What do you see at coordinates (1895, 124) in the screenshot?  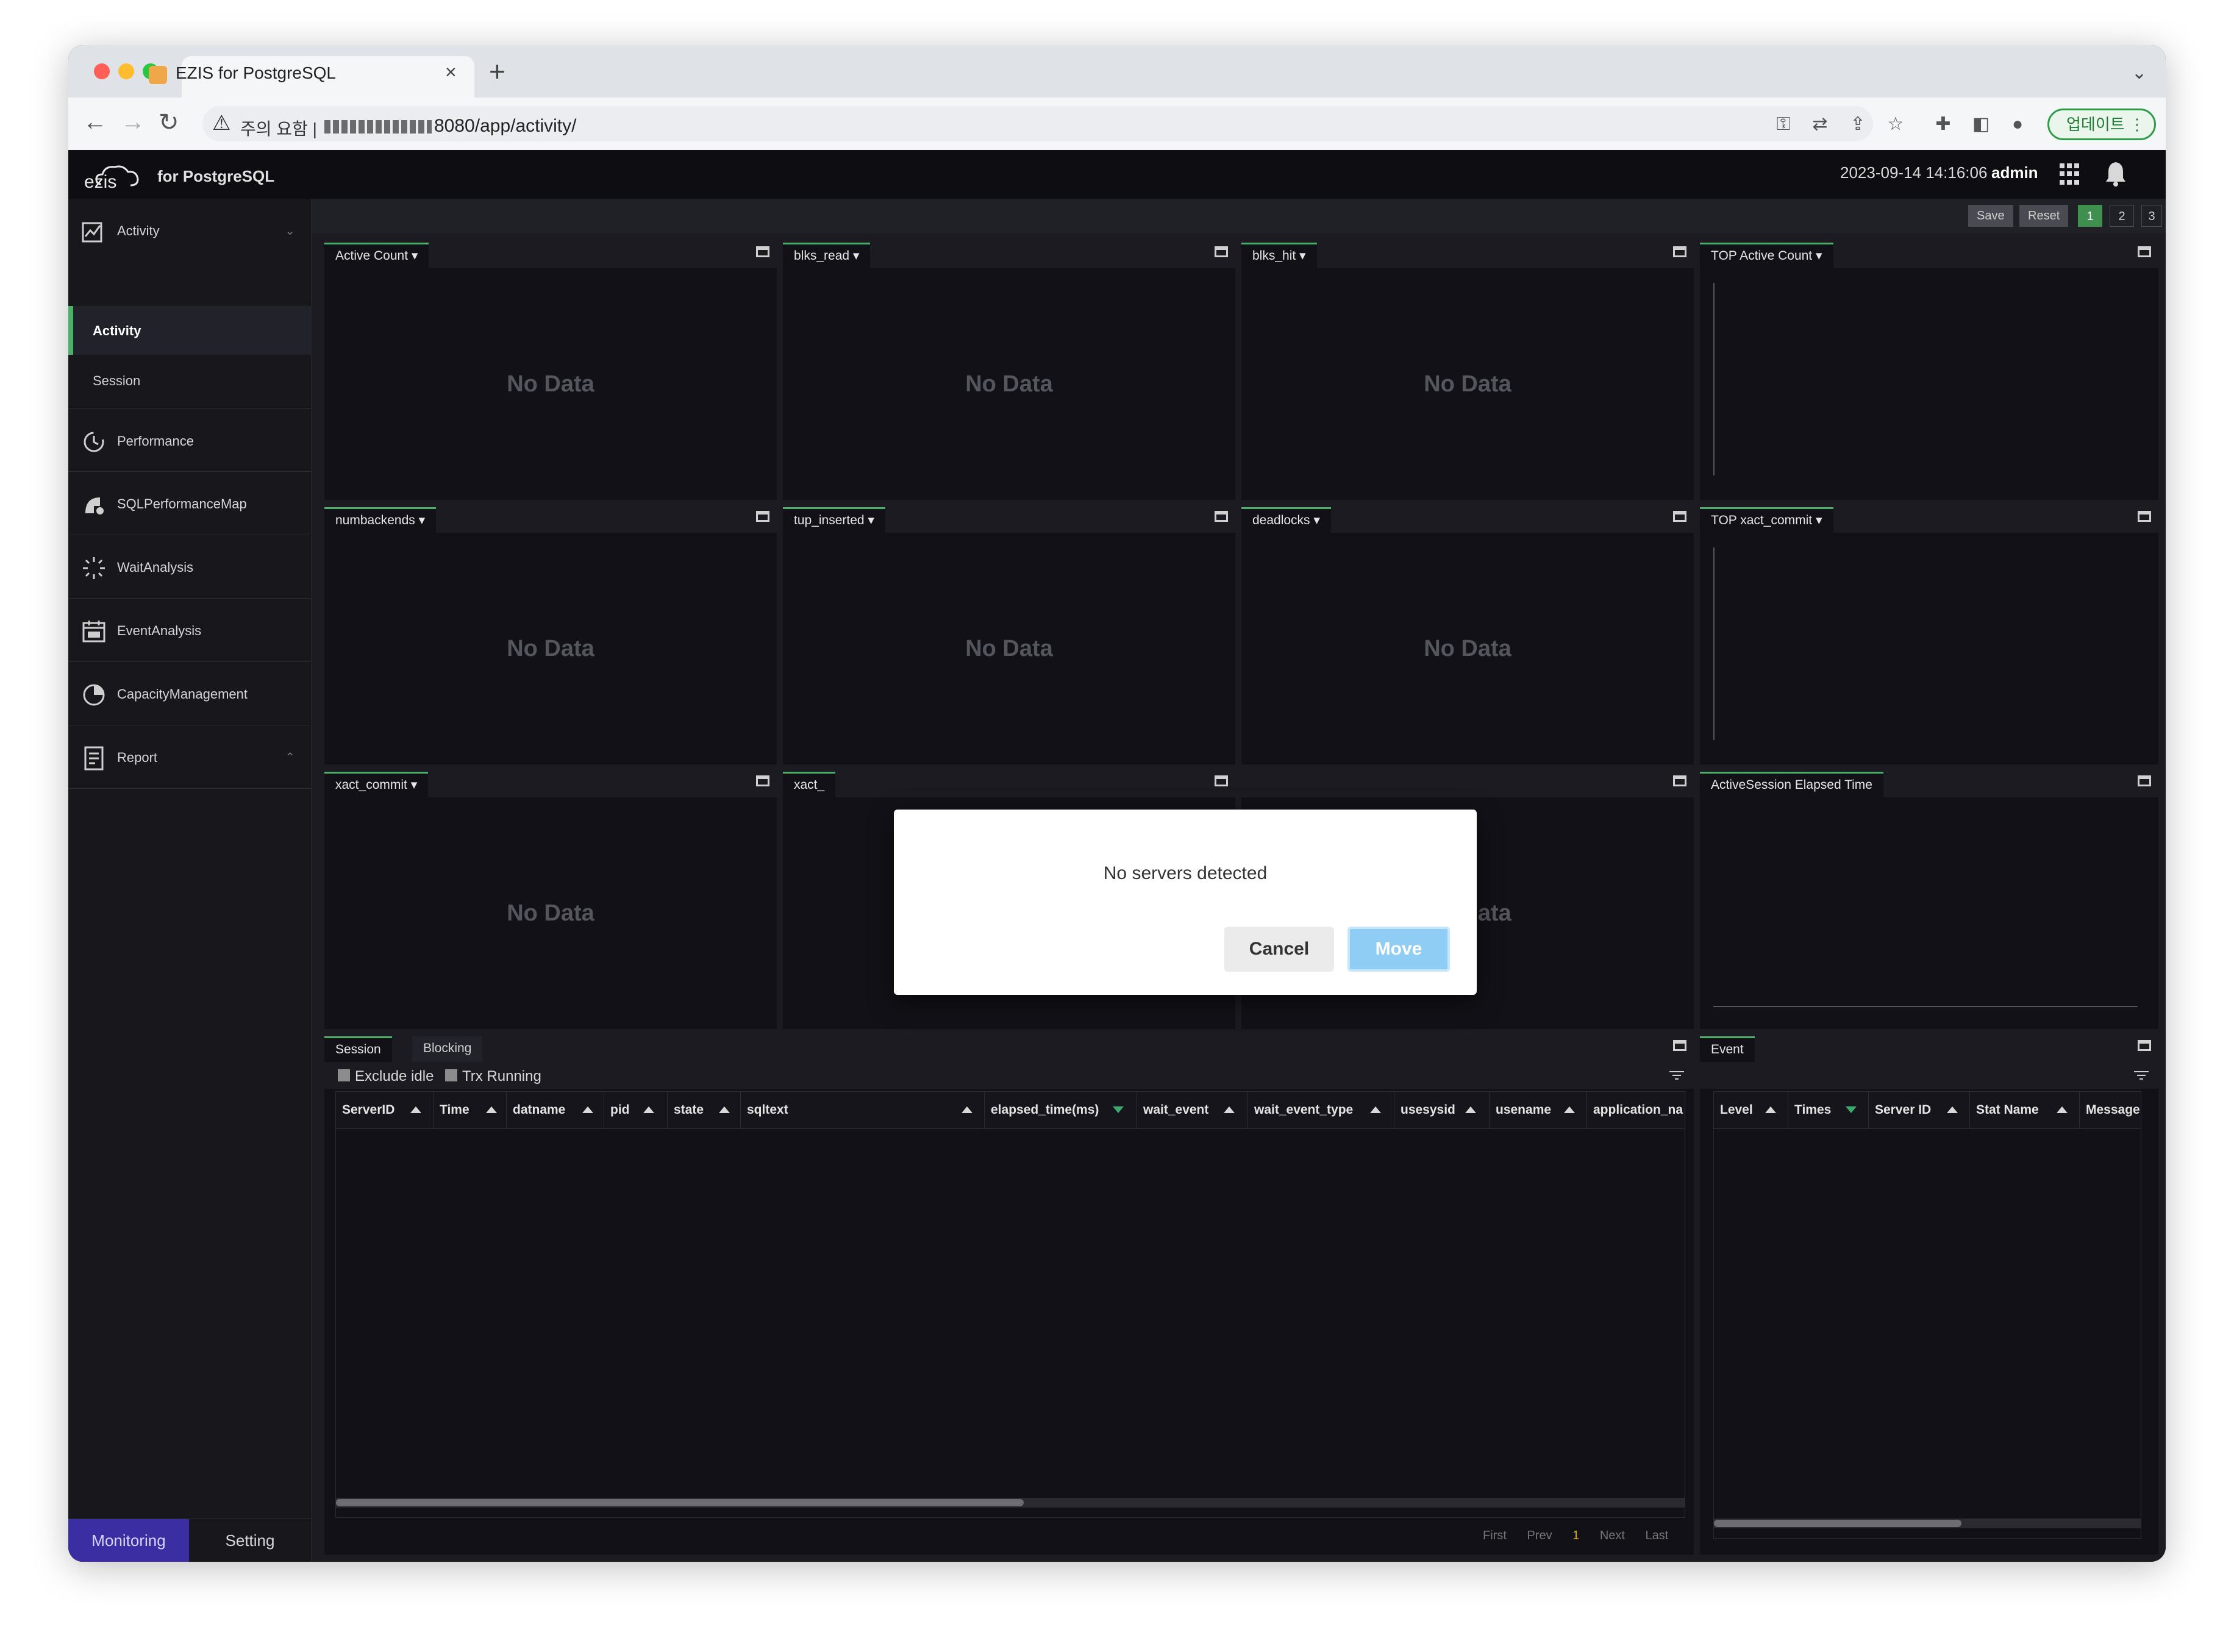 I see `bookmark-star-icon: ☆` at bounding box center [1895, 124].